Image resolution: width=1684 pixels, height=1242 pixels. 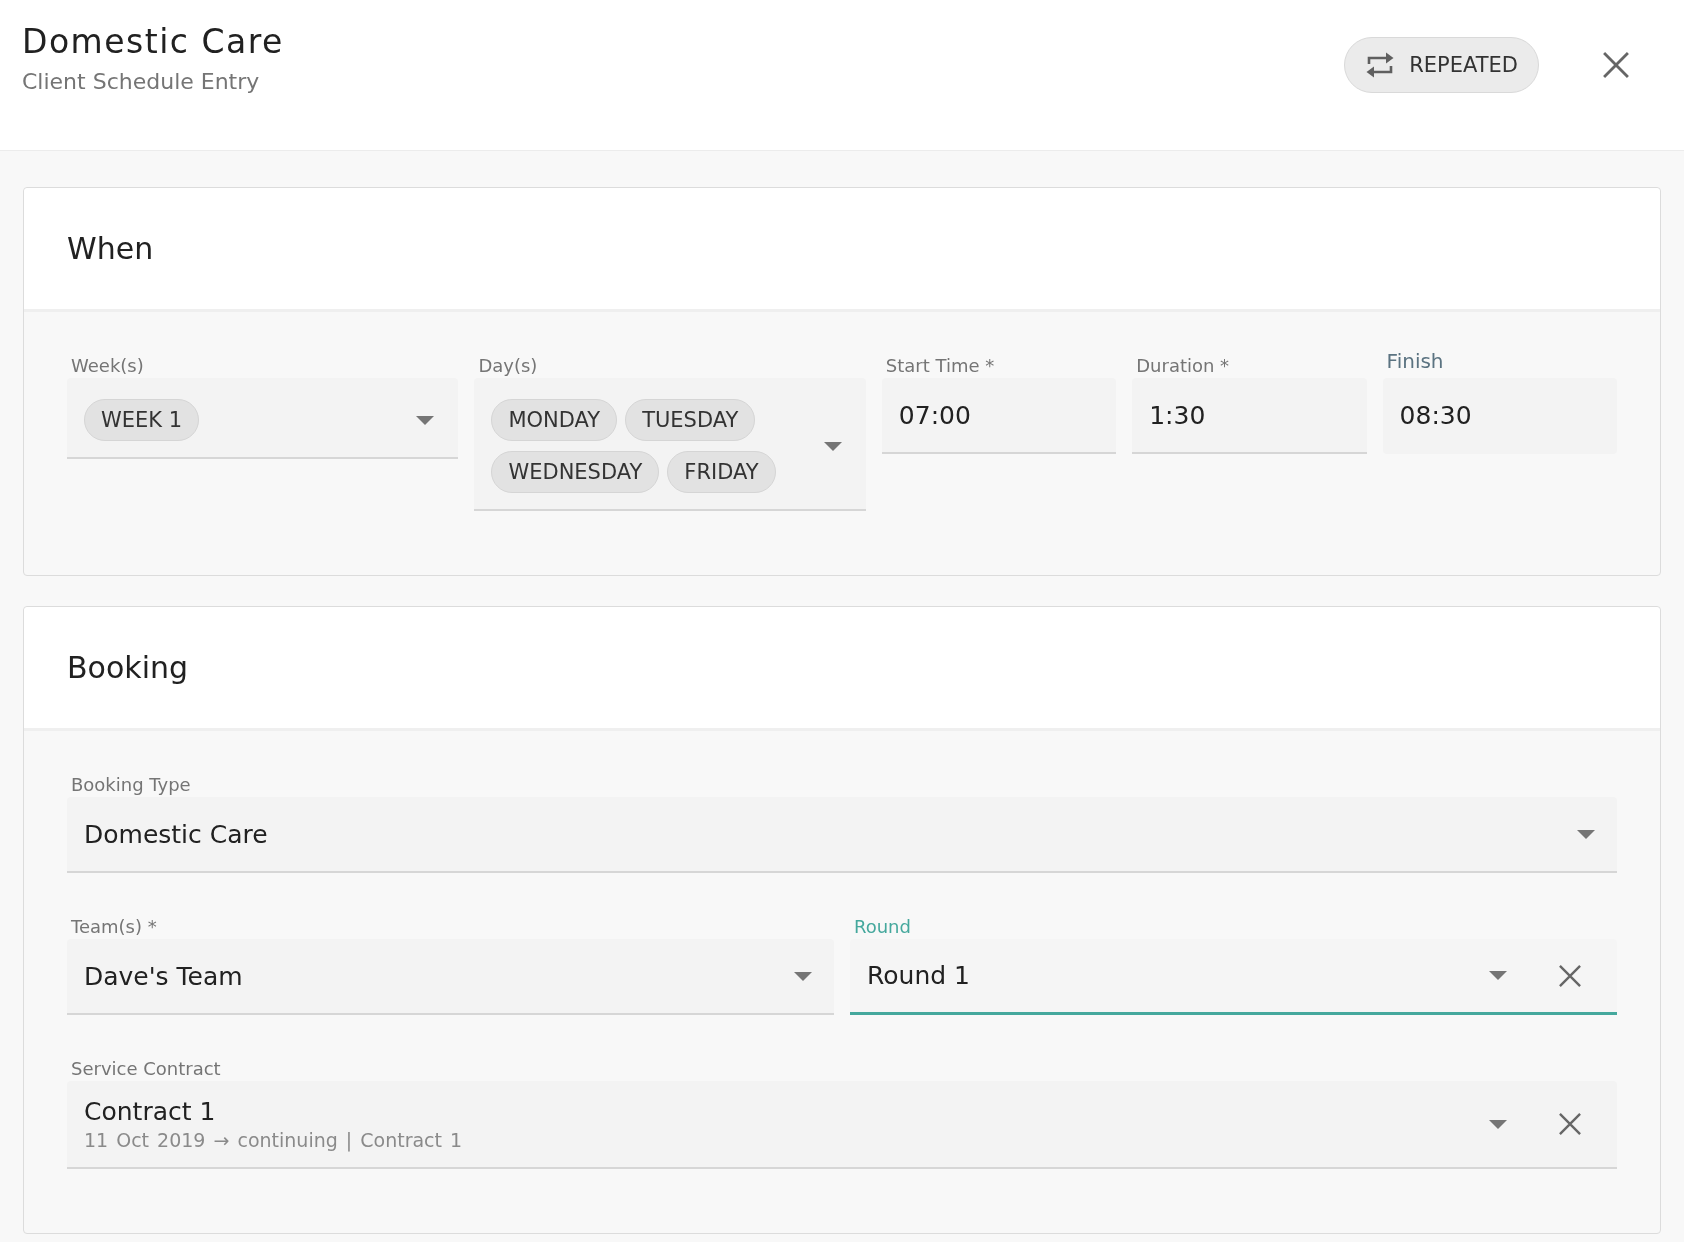 I want to click on section-title: When, so click(x=110, y=248).